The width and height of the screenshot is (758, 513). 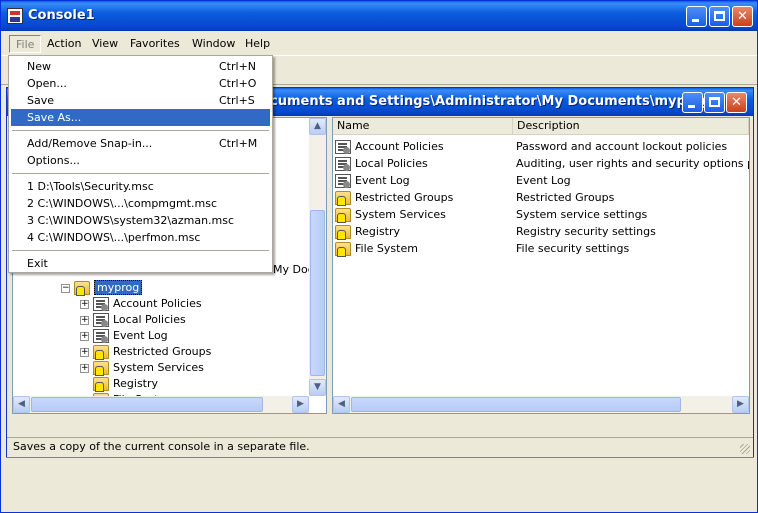 I want to click on menu-item-label: Save, so click(x=41, y=100).